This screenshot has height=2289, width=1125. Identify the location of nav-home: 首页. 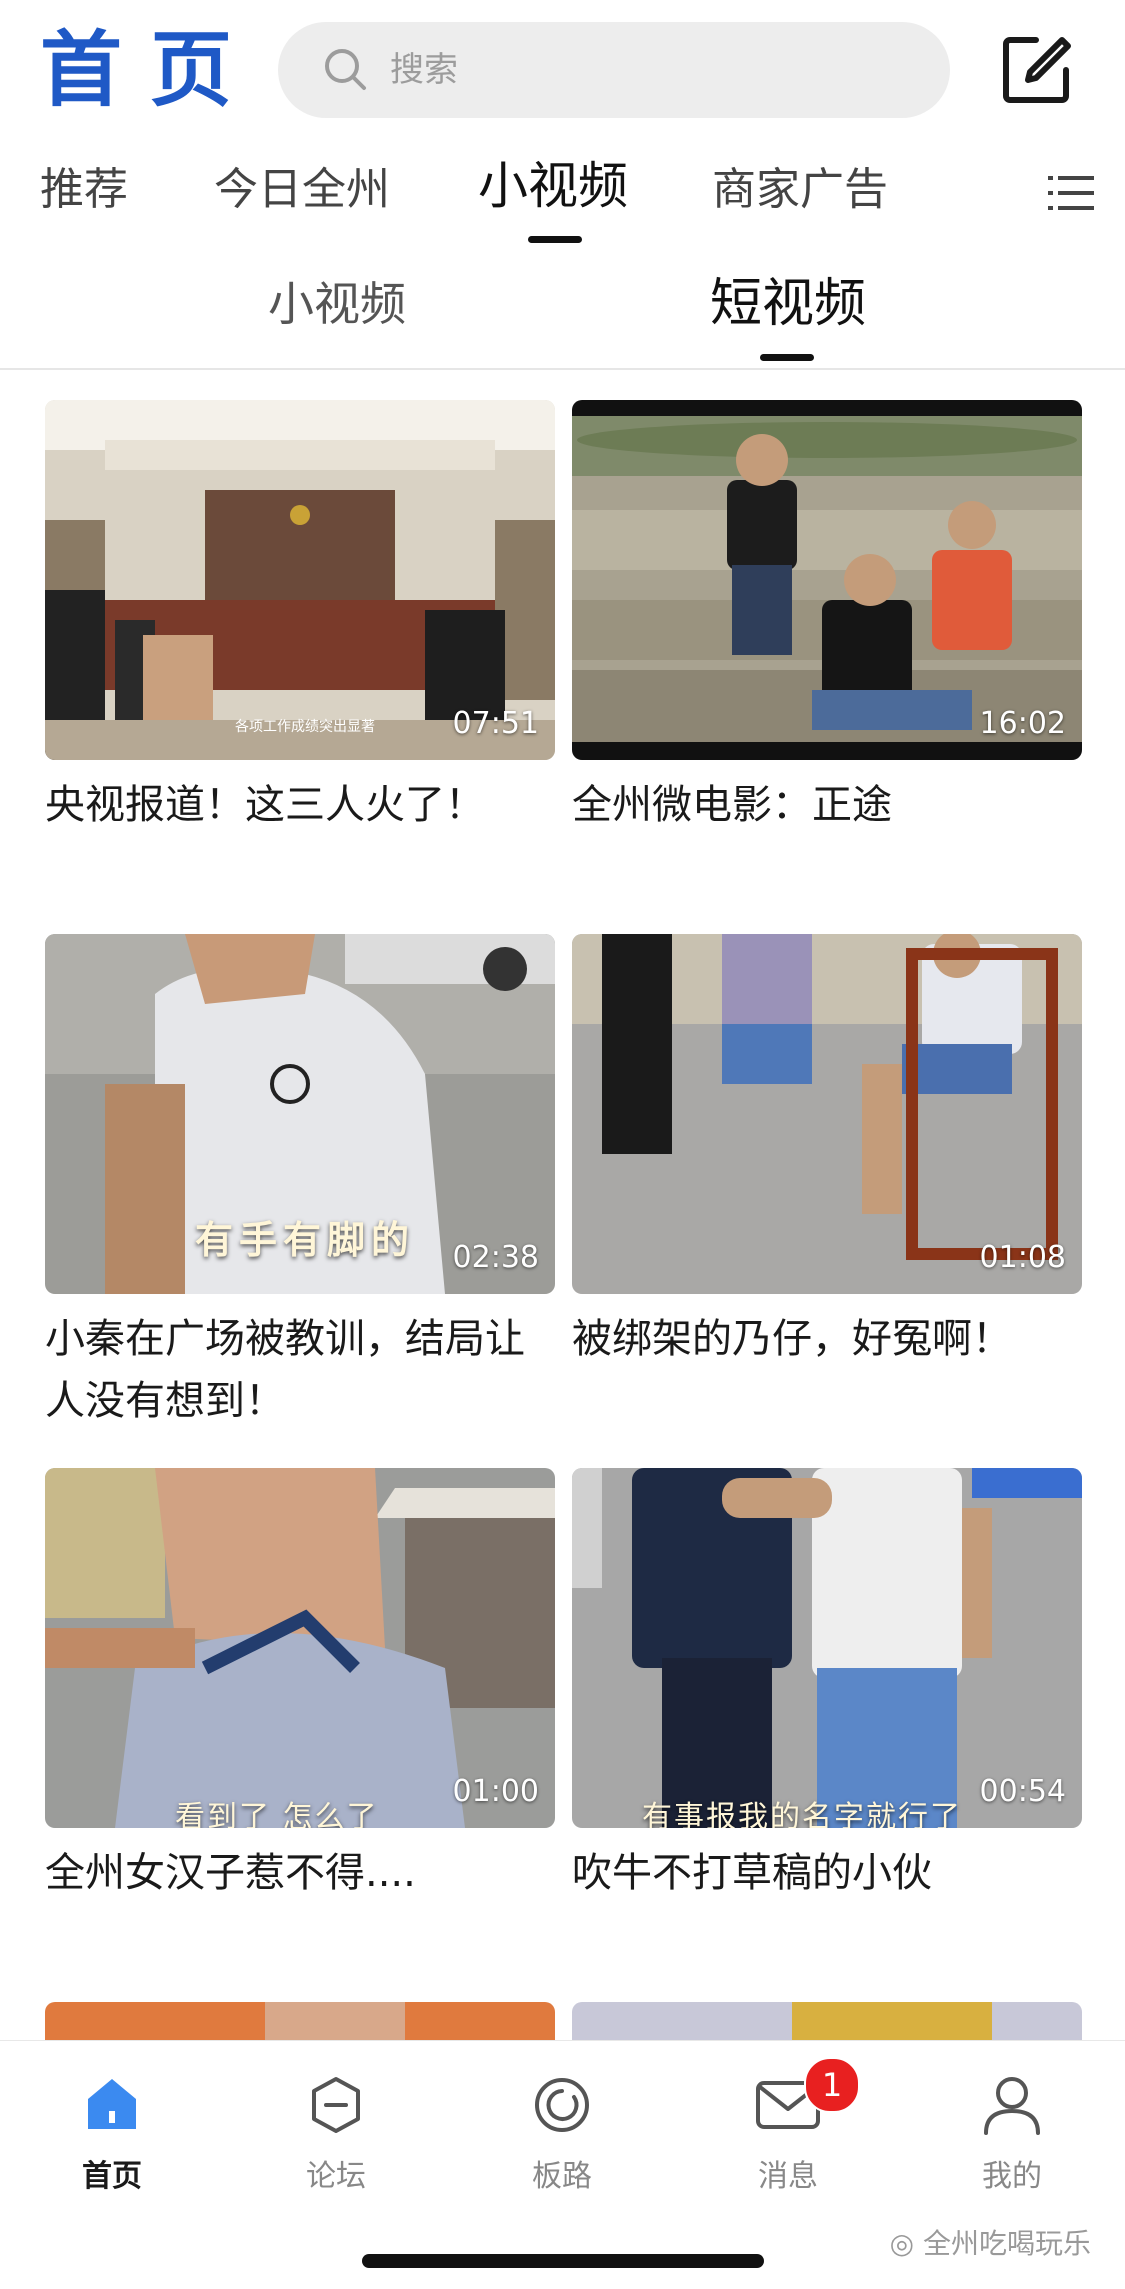
(112, 2132).